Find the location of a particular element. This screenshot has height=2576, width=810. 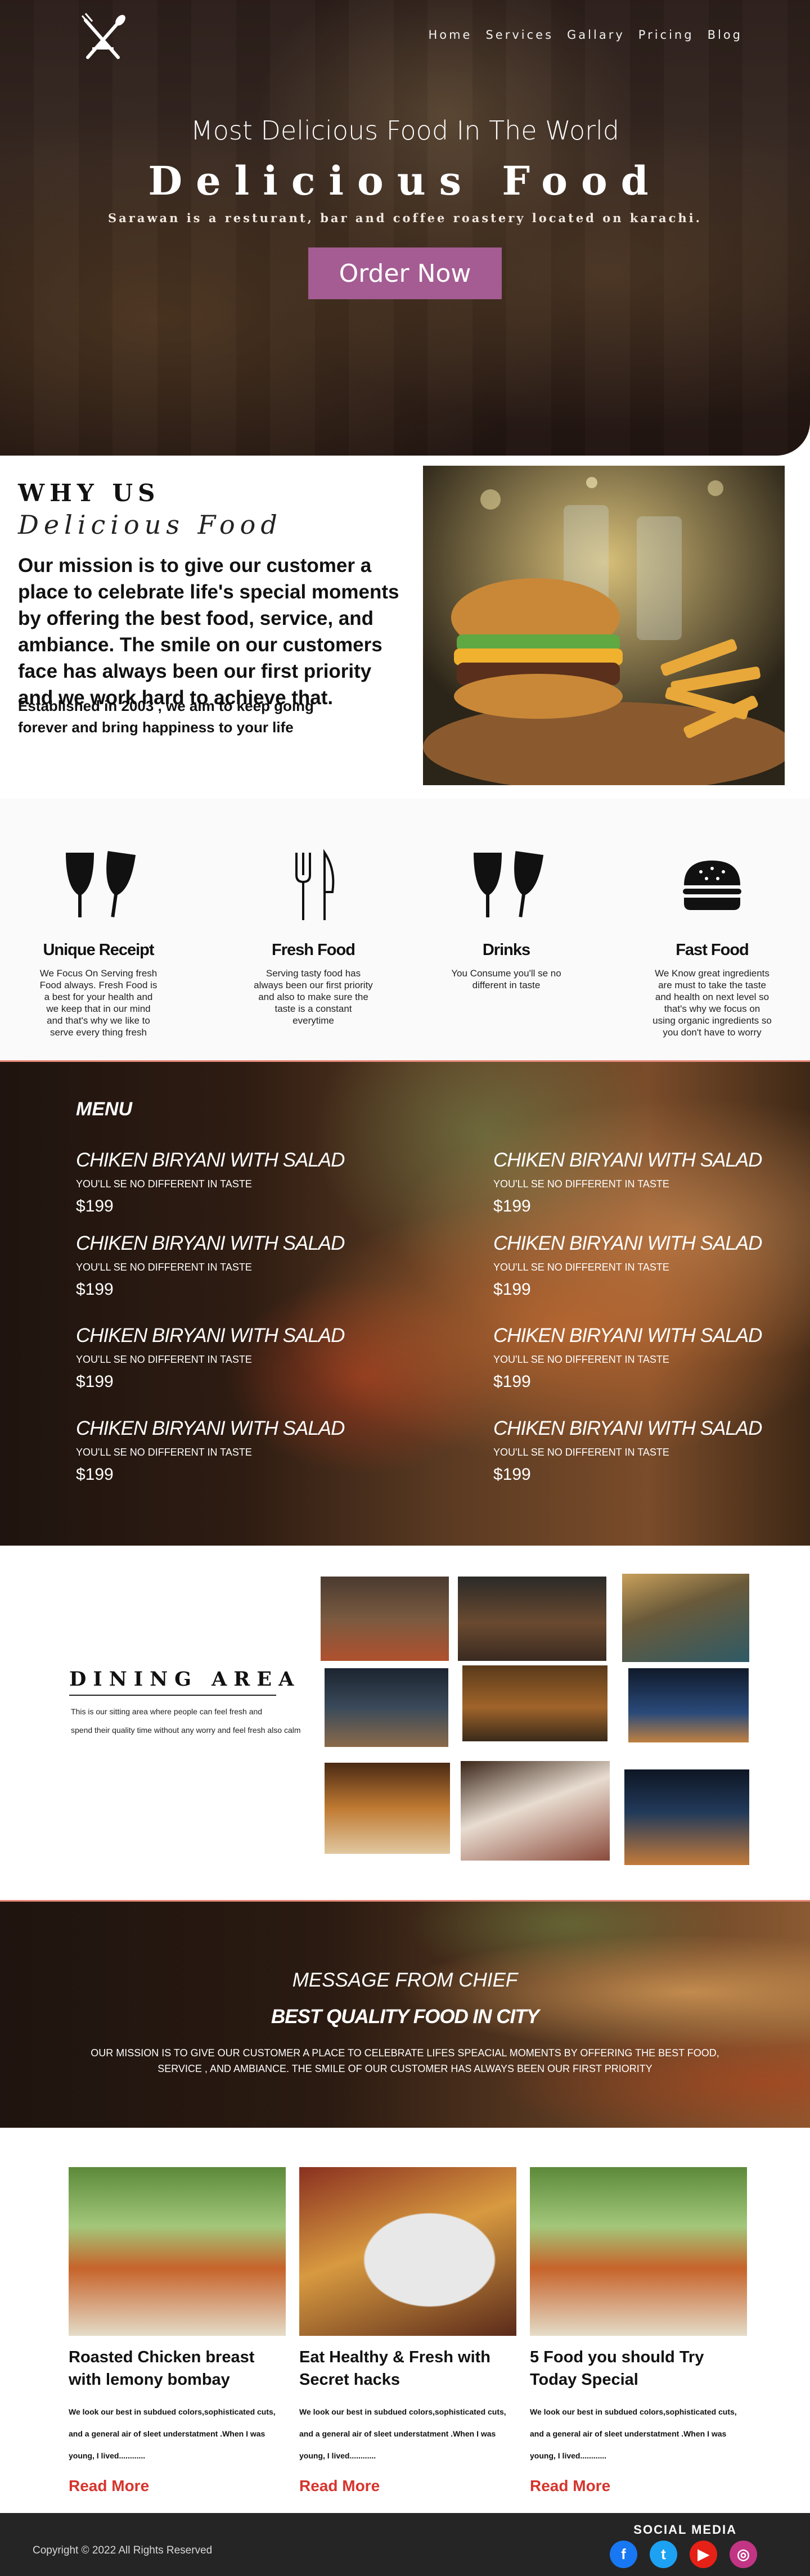

blog-card-title: Eat Healthy & Fresh with Secret hacks is located at coordinates (407, 2369).